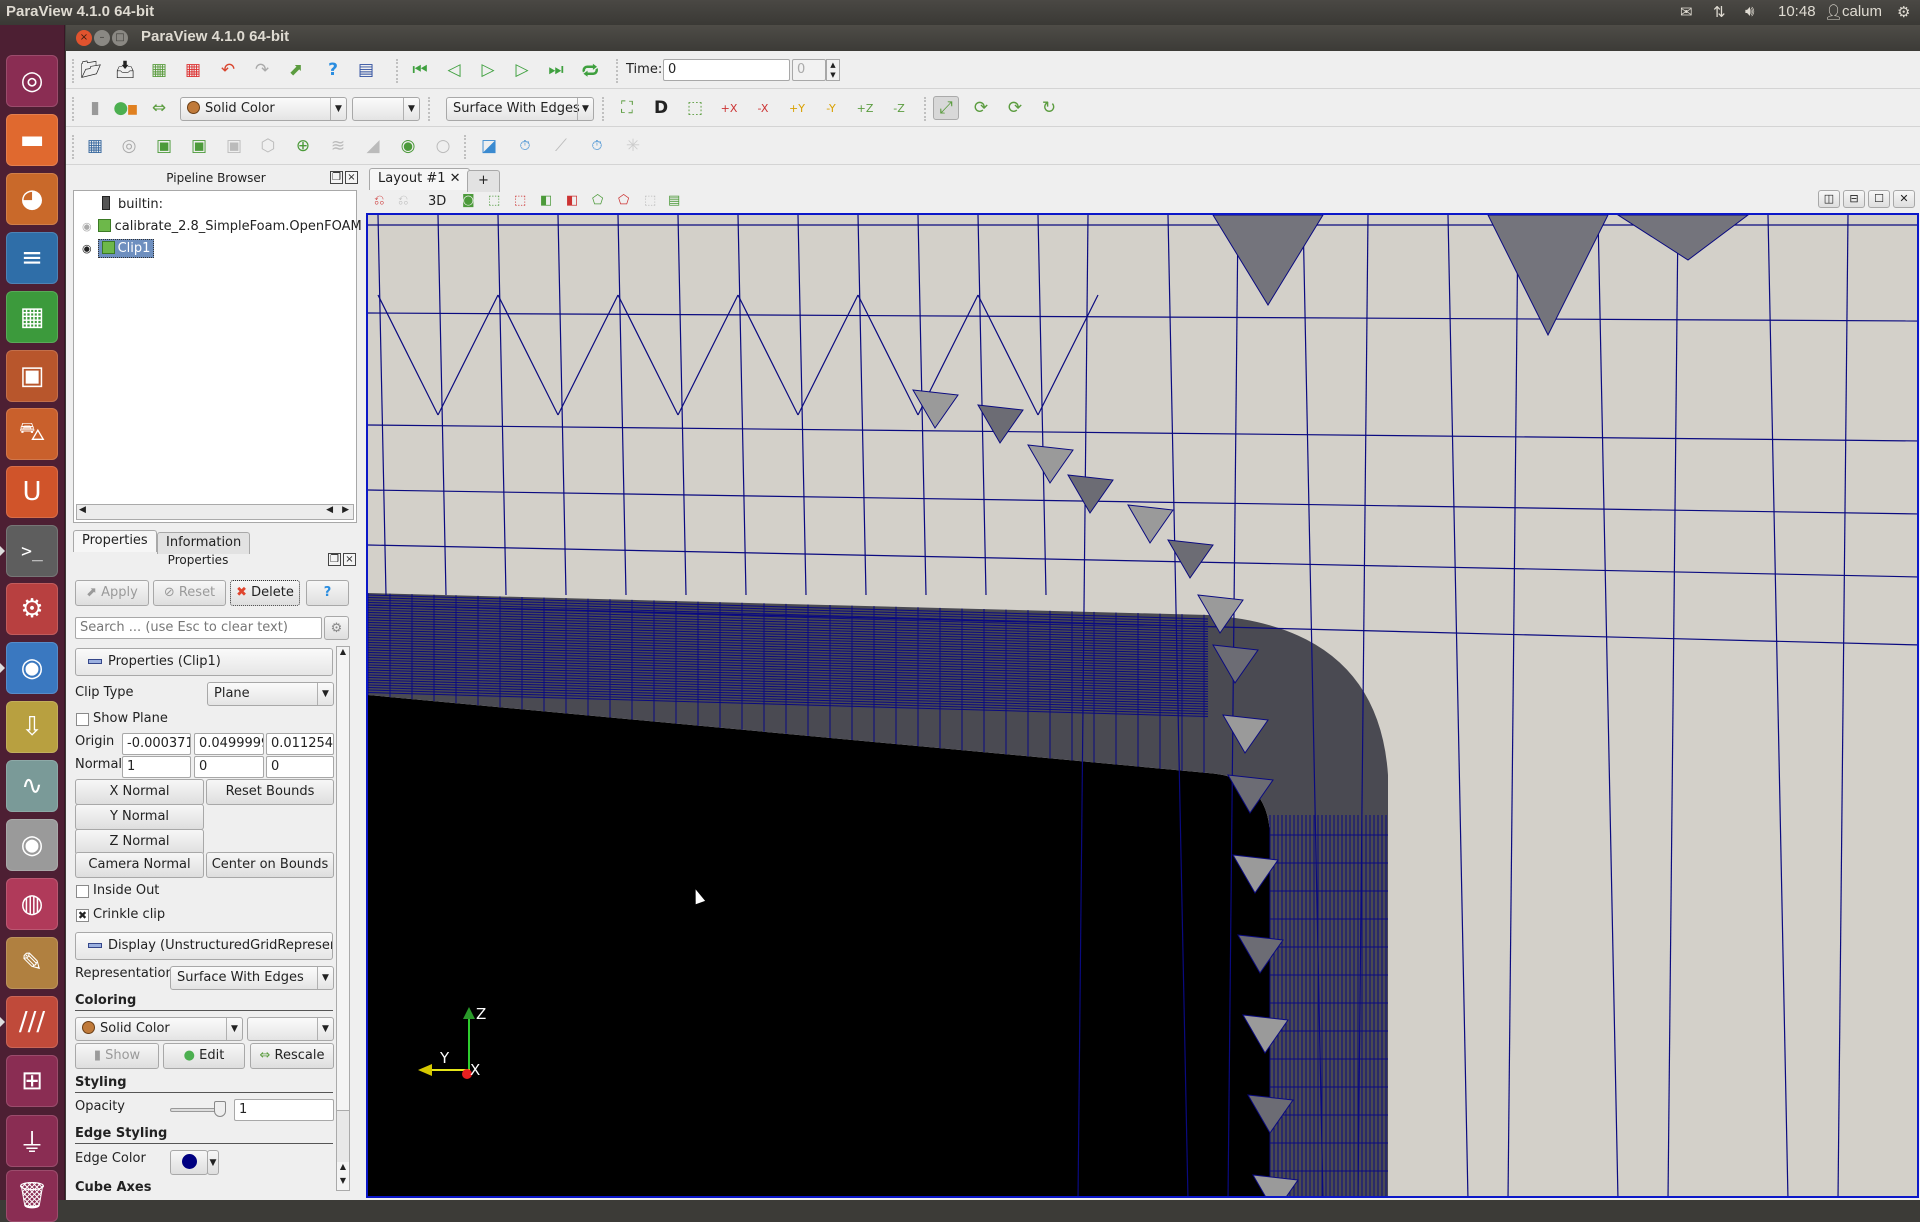  Describe the element at coordinates (263, 109) in the screenshot. I see `color-by-select: Solid Color ▼` at that location.